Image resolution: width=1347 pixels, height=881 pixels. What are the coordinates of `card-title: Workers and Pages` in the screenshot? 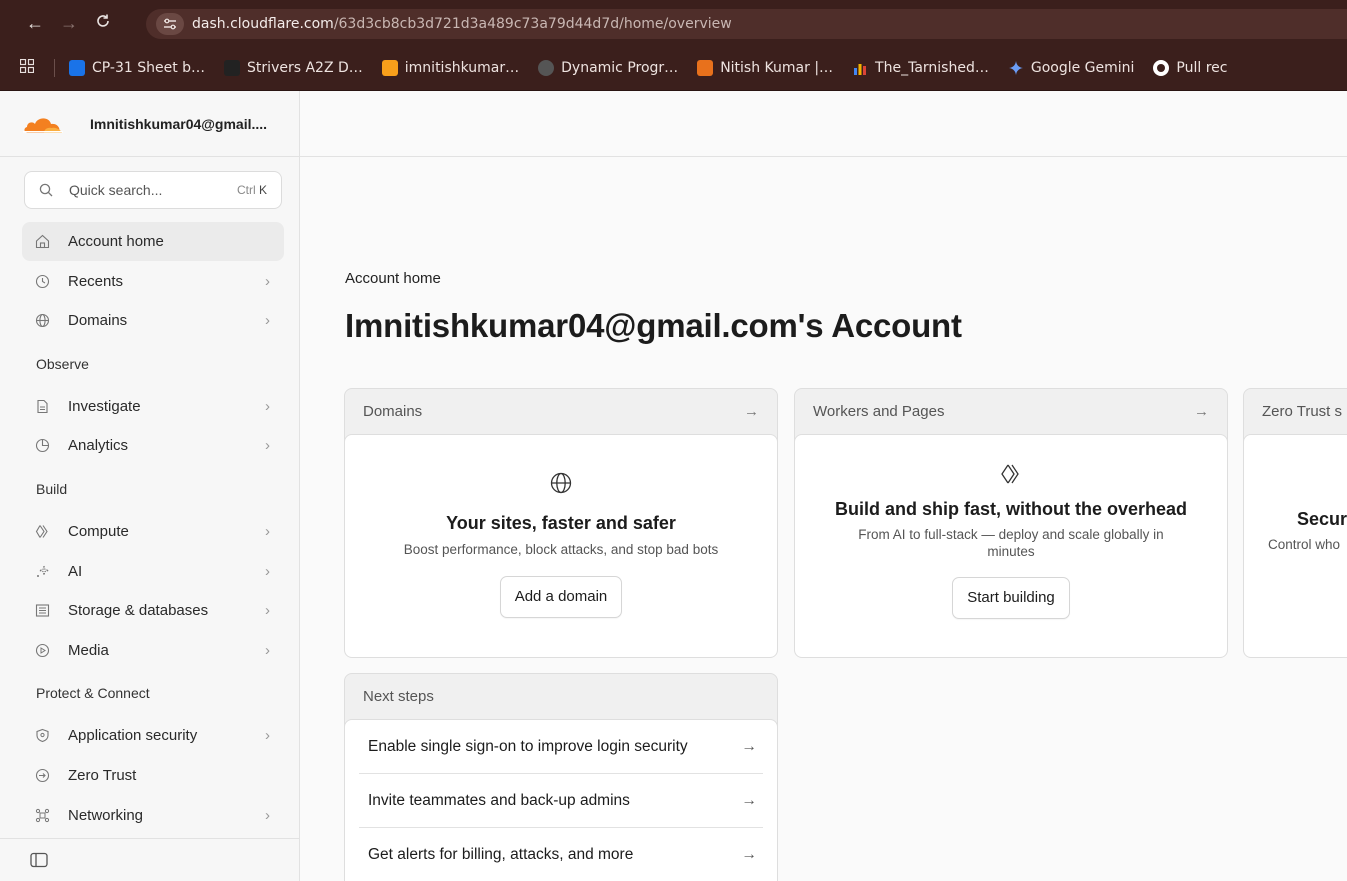 It's located at (879, 411).